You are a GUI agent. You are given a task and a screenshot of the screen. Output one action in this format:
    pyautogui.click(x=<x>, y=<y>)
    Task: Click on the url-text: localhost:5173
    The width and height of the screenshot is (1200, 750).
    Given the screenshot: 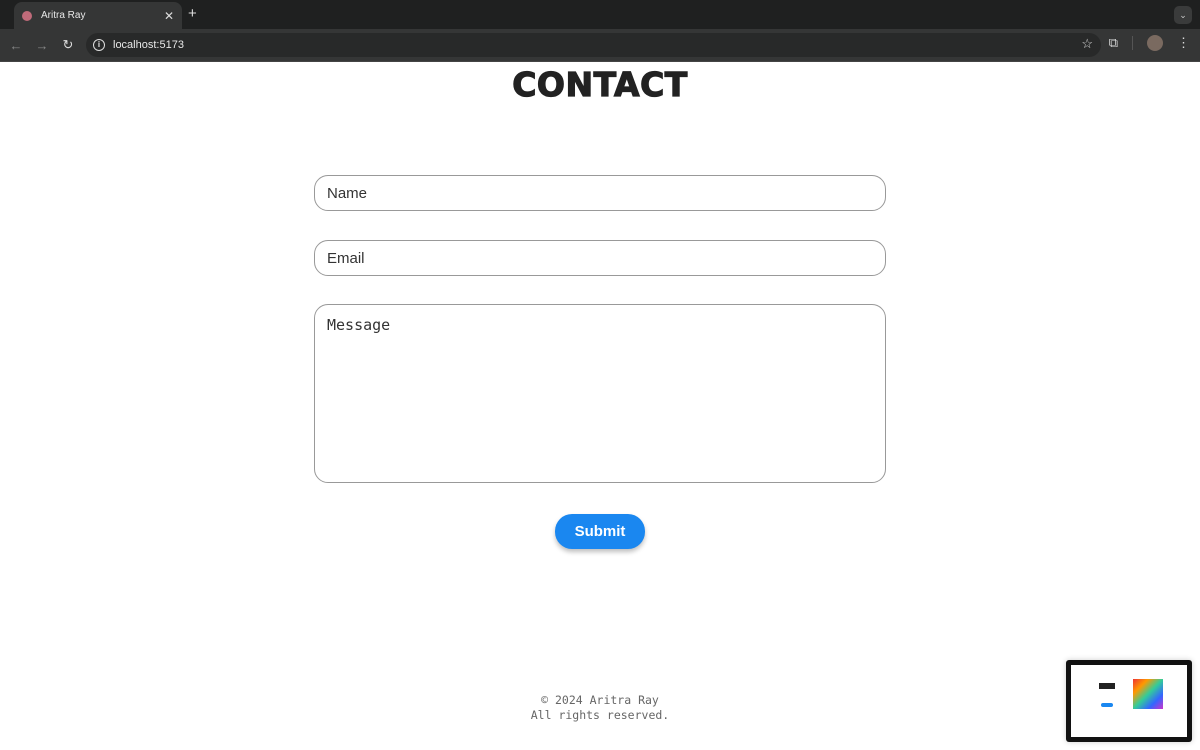 What is the action you would take?
    pyautogui.click(x=148, y=45)
    